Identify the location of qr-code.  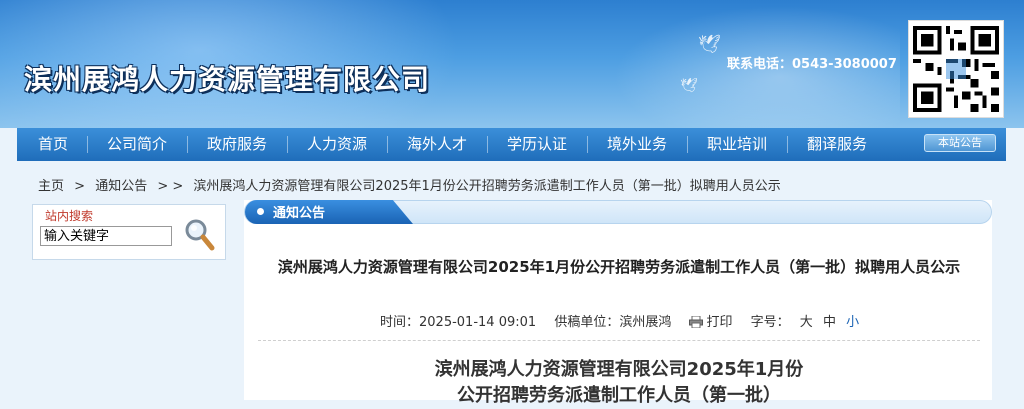
(956, 69).